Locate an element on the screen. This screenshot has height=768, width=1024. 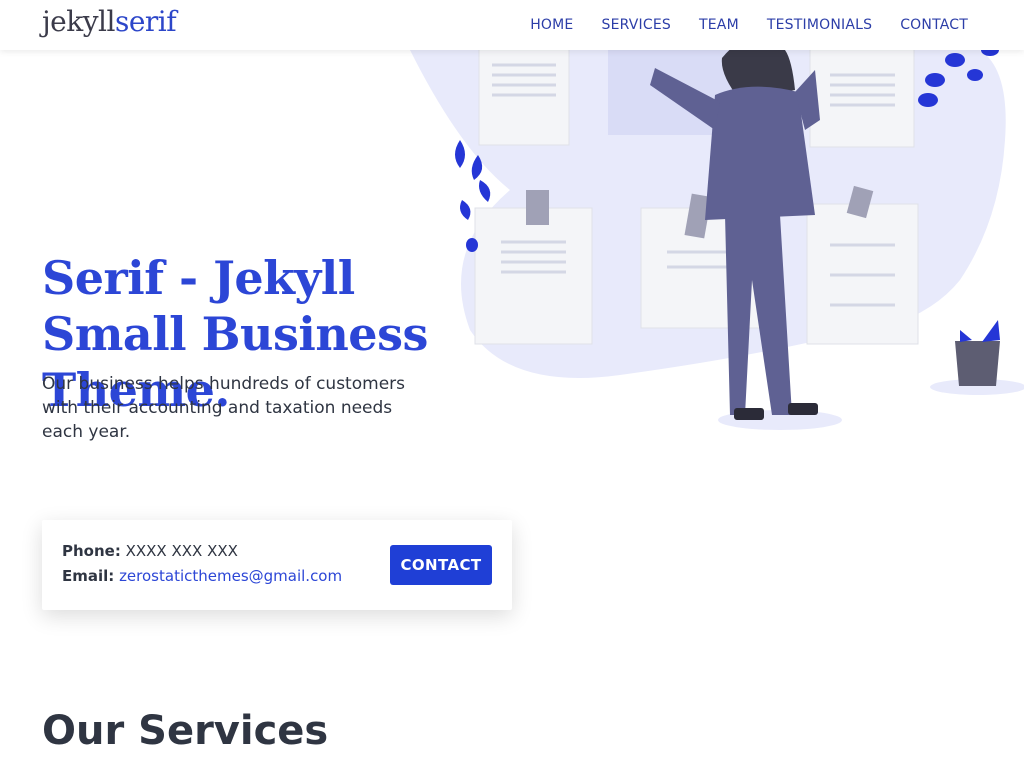
contact-email-row: Email: zerostaticthemes@gmail.com is located at coordinates (202, 576).